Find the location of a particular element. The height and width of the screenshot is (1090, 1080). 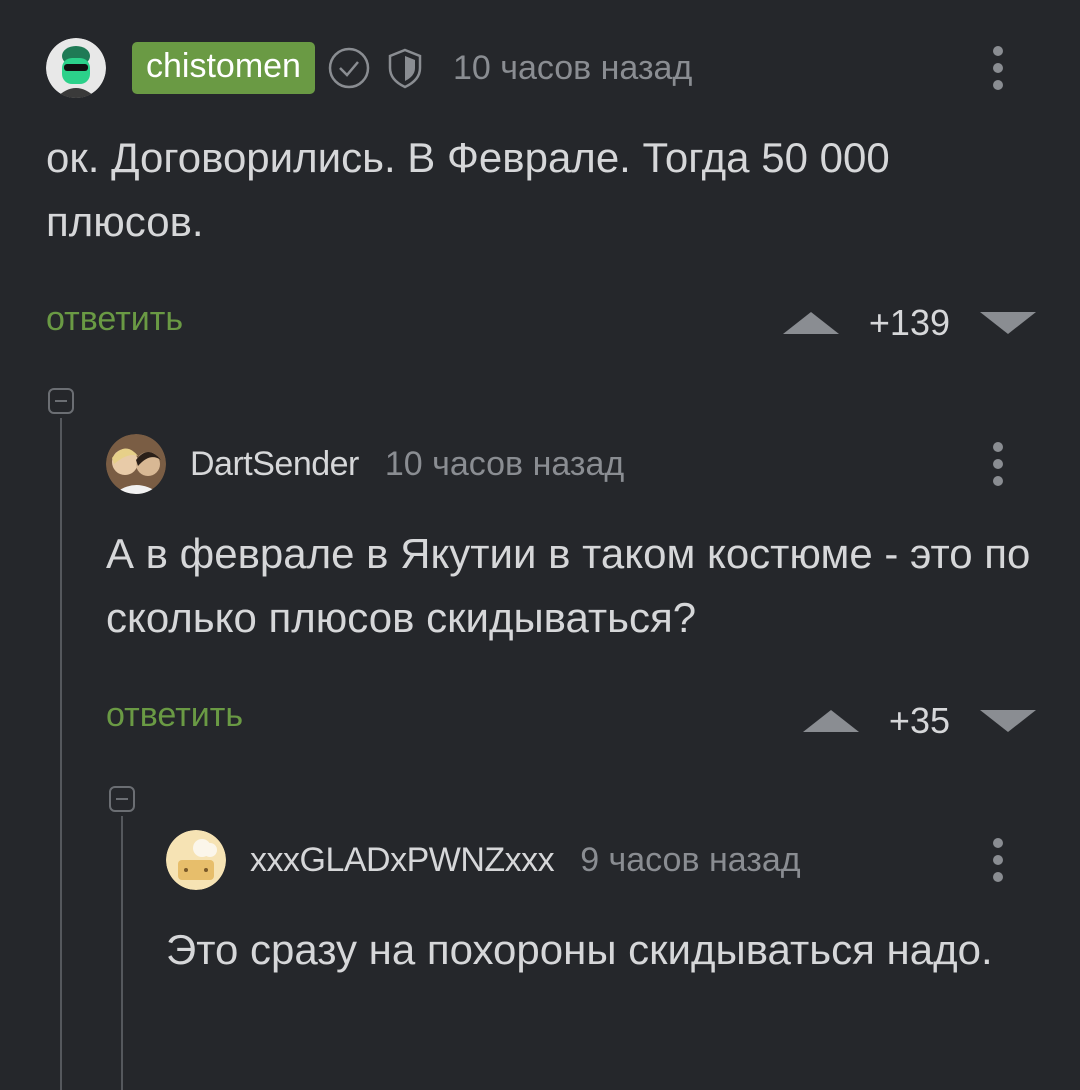

score: +139 is located at coordinates (909, 322).